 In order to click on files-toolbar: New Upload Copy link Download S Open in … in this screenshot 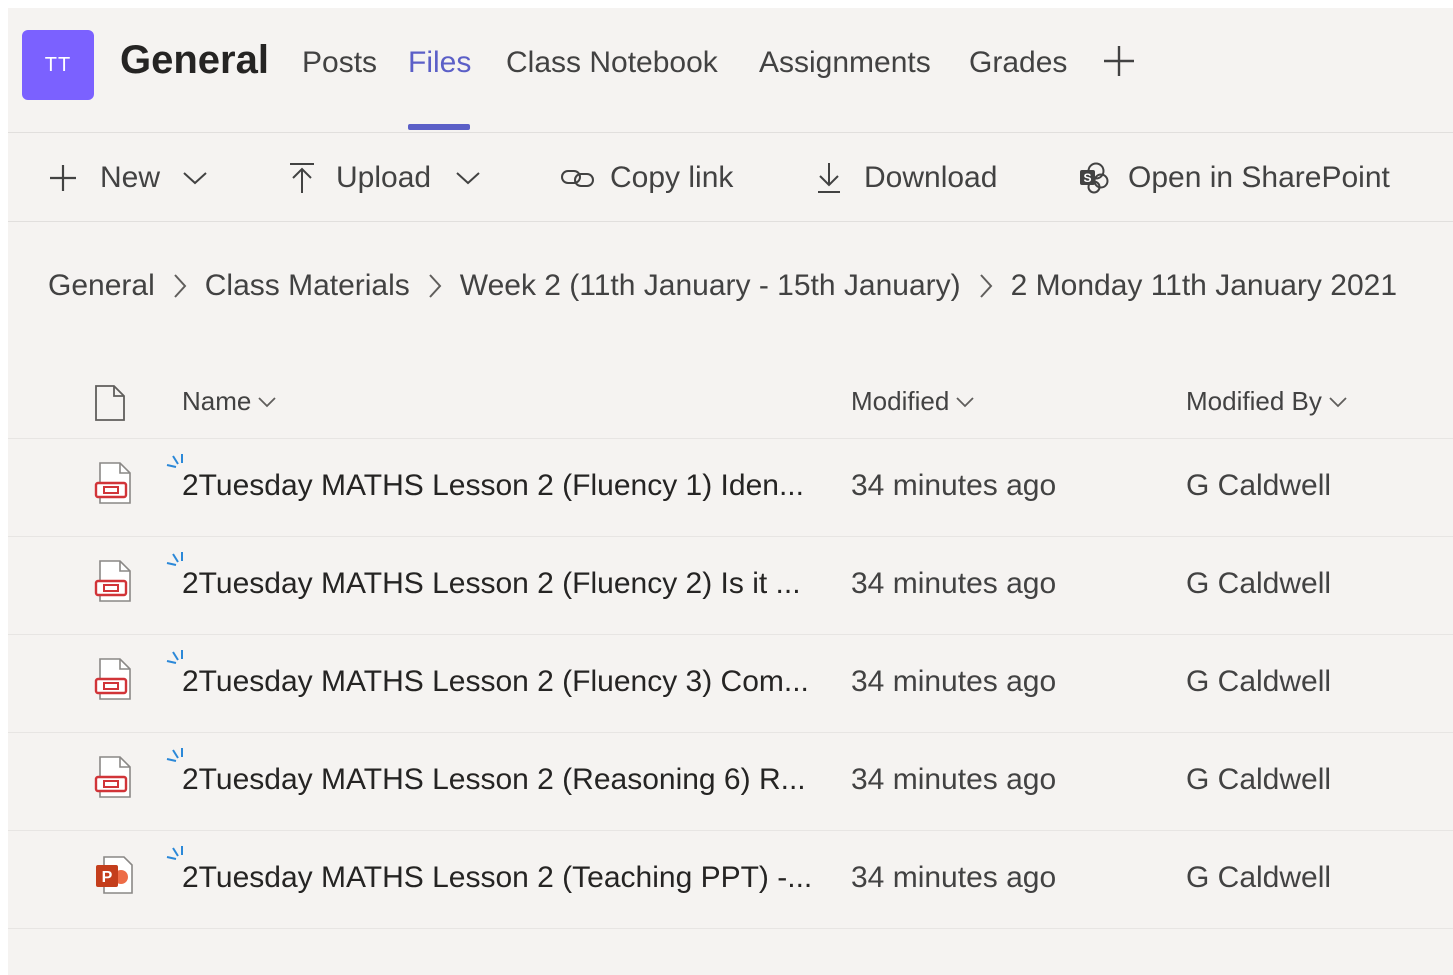, I will do `click(730, 177)`.